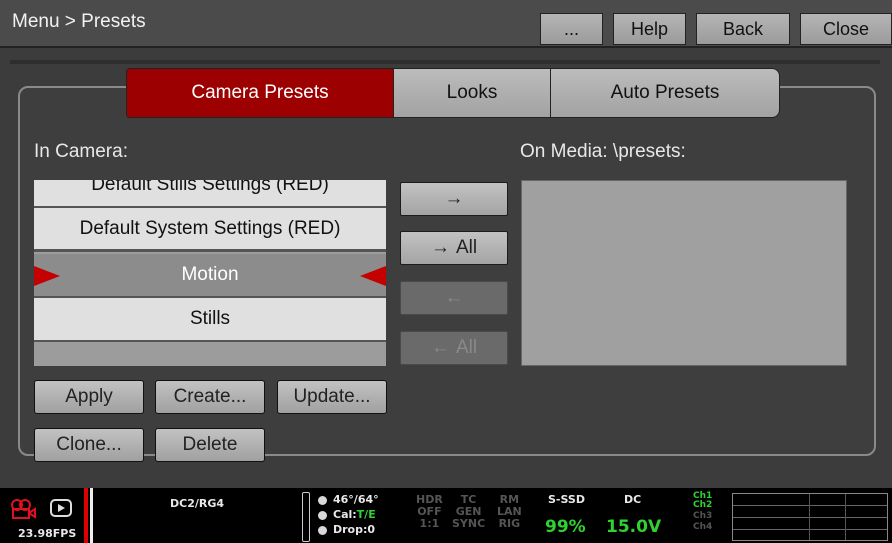  I want to click on copy-all-to-media-button: → All, so click(454, 248).